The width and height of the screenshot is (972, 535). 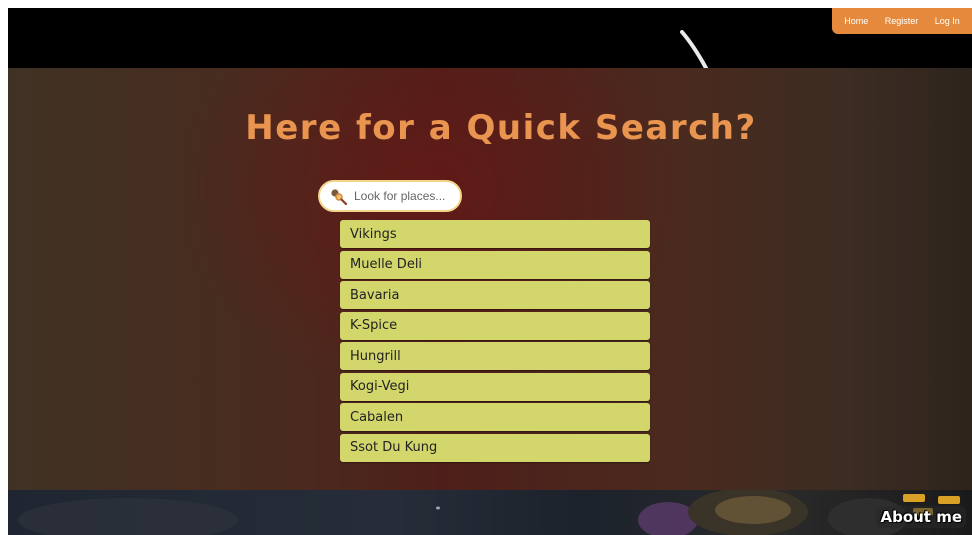 What do you see at coordinates (495, 295) in the screenshot?
I see `result-item-bavaria: Bavaria` at bounding box center [495, 295].